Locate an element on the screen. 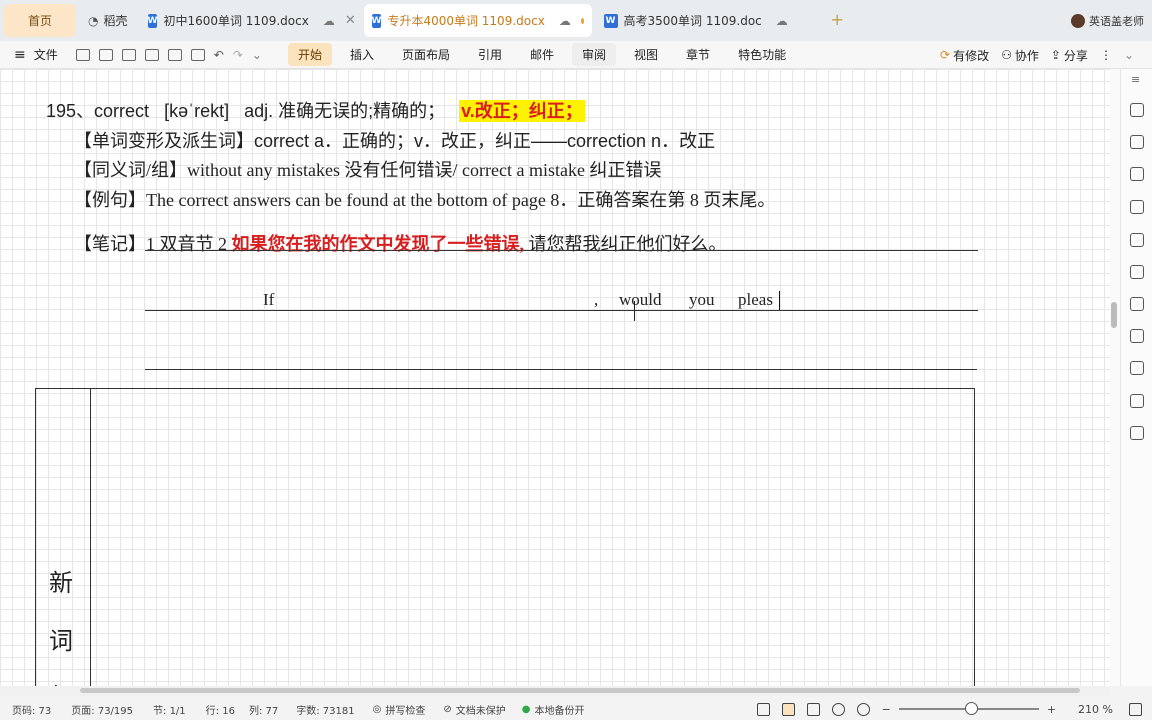  document-icon is located at coordinates (1137, 401).